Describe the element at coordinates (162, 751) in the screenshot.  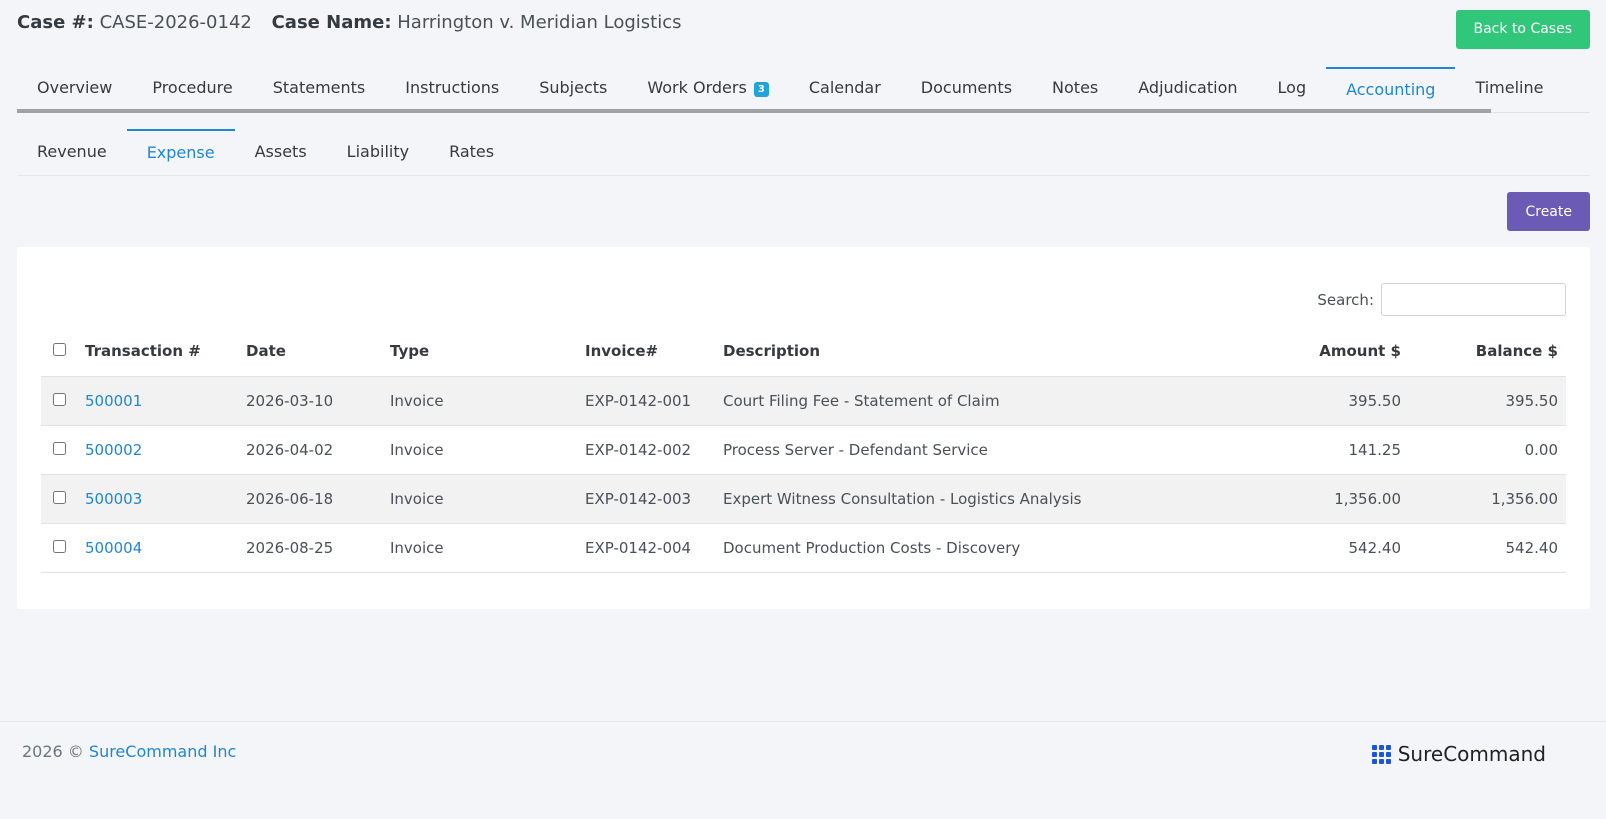
I see `company-link: SureCommand Inc` at that location.